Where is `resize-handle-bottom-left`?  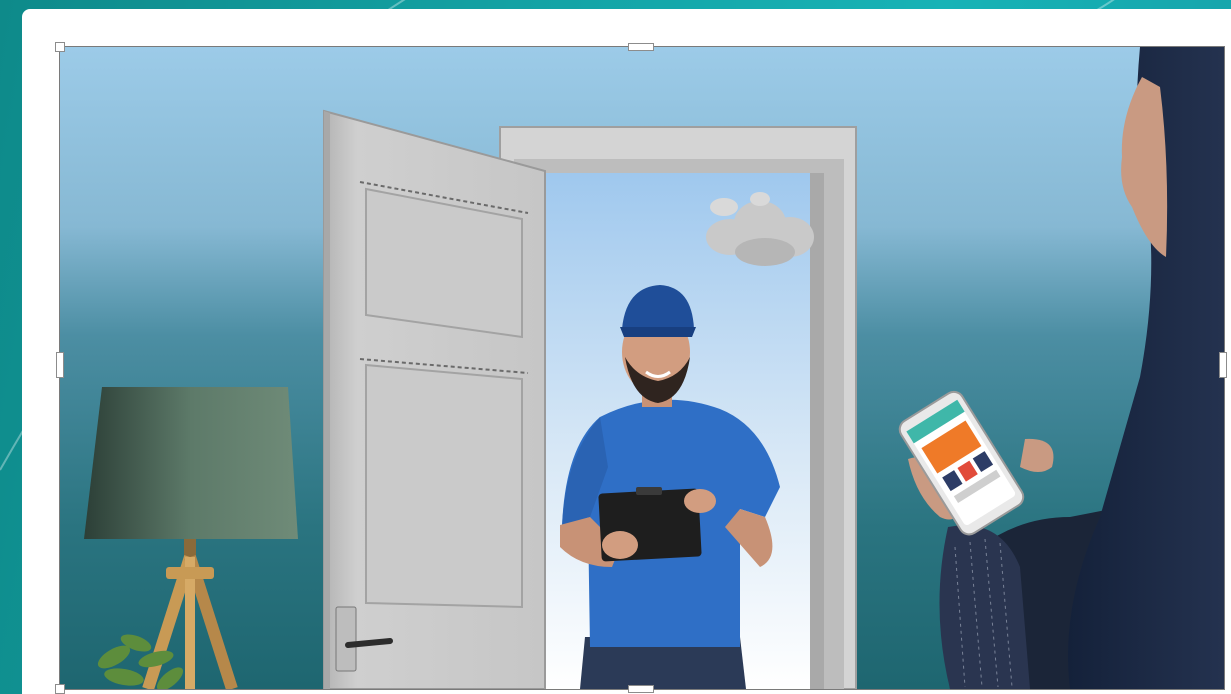
resize-handle-bottom-left is located at coordinates (60, 689).